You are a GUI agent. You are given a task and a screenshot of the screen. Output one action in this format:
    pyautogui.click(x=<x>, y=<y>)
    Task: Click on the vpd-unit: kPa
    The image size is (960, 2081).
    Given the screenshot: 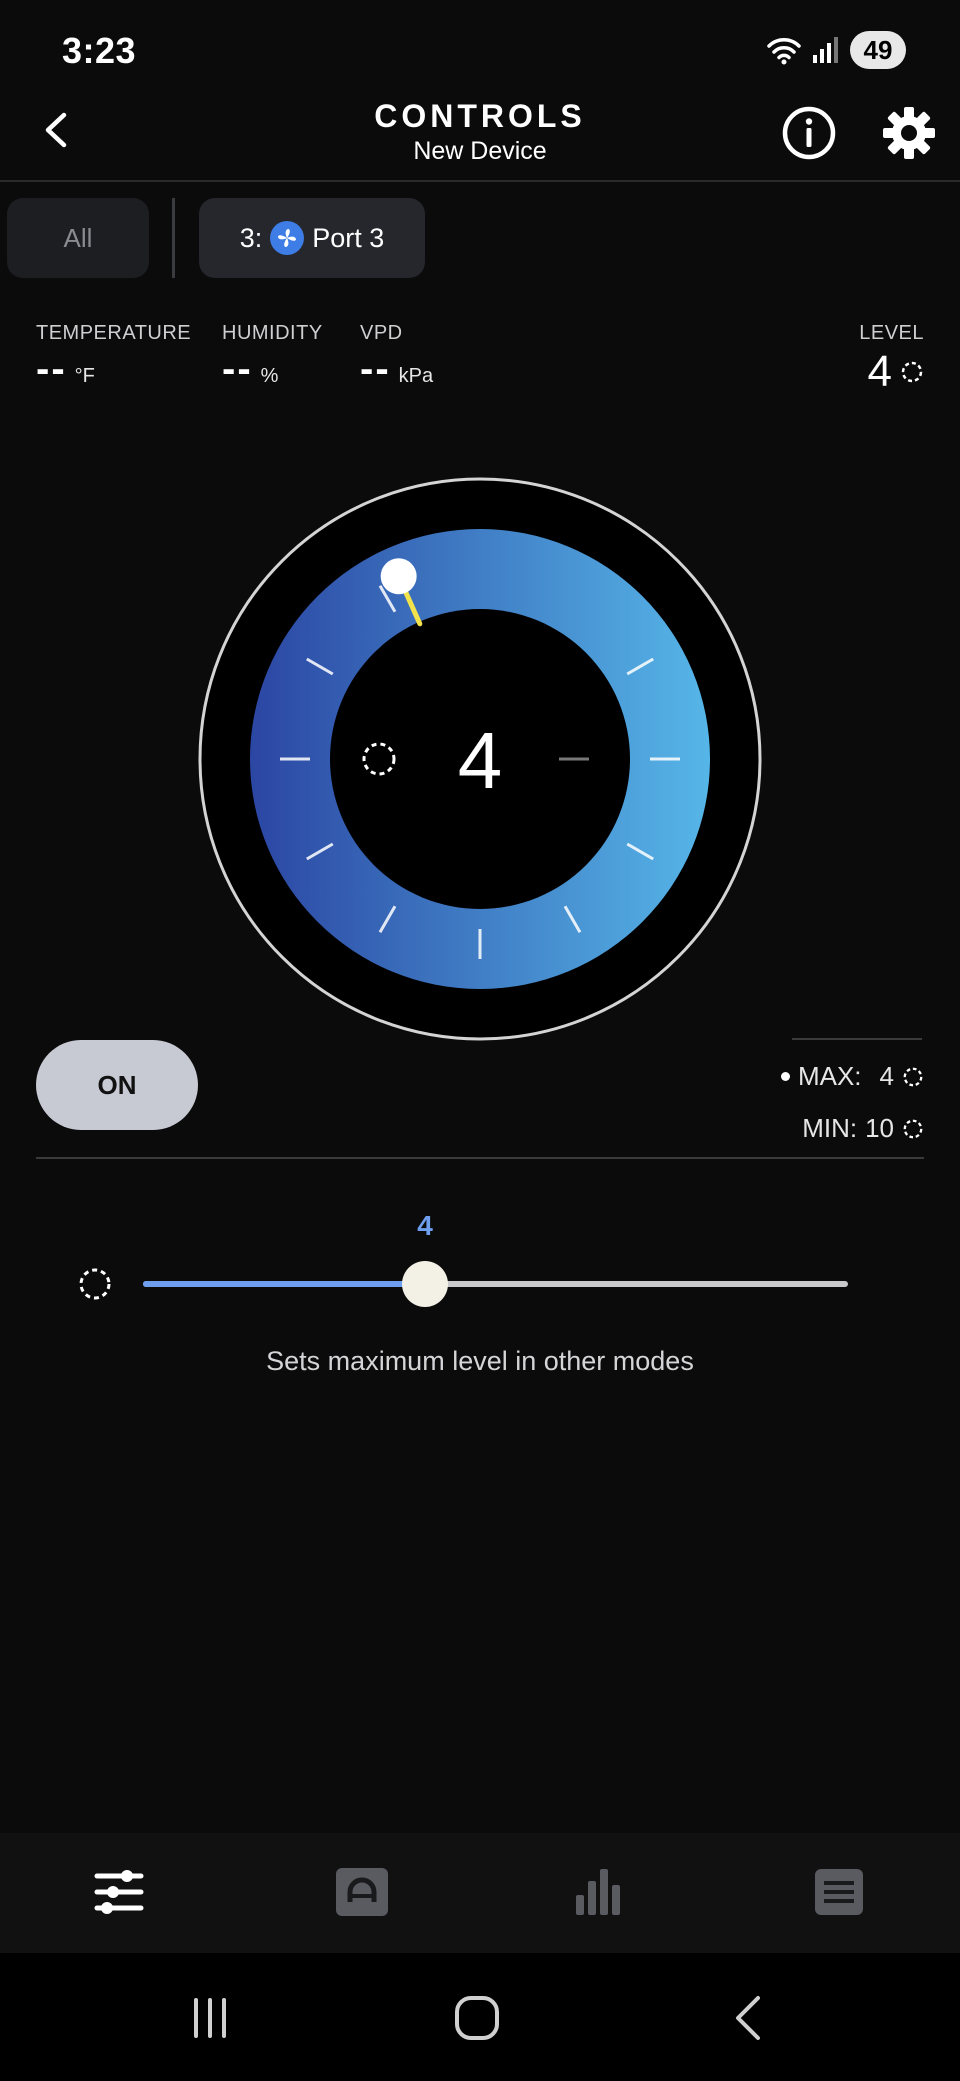 What is the action you would take?
    pyautogui.click(x=416, y=376)
    